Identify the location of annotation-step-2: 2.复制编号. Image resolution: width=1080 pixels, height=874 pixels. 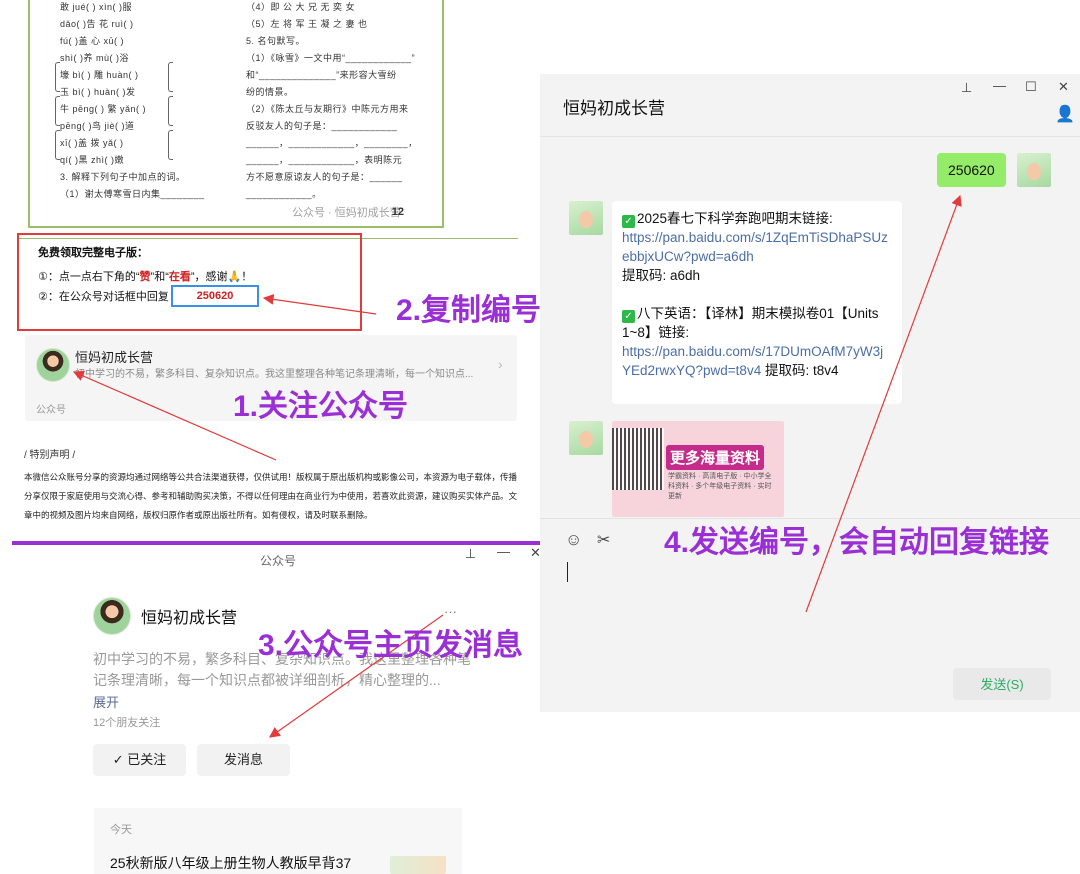
(469, 310).